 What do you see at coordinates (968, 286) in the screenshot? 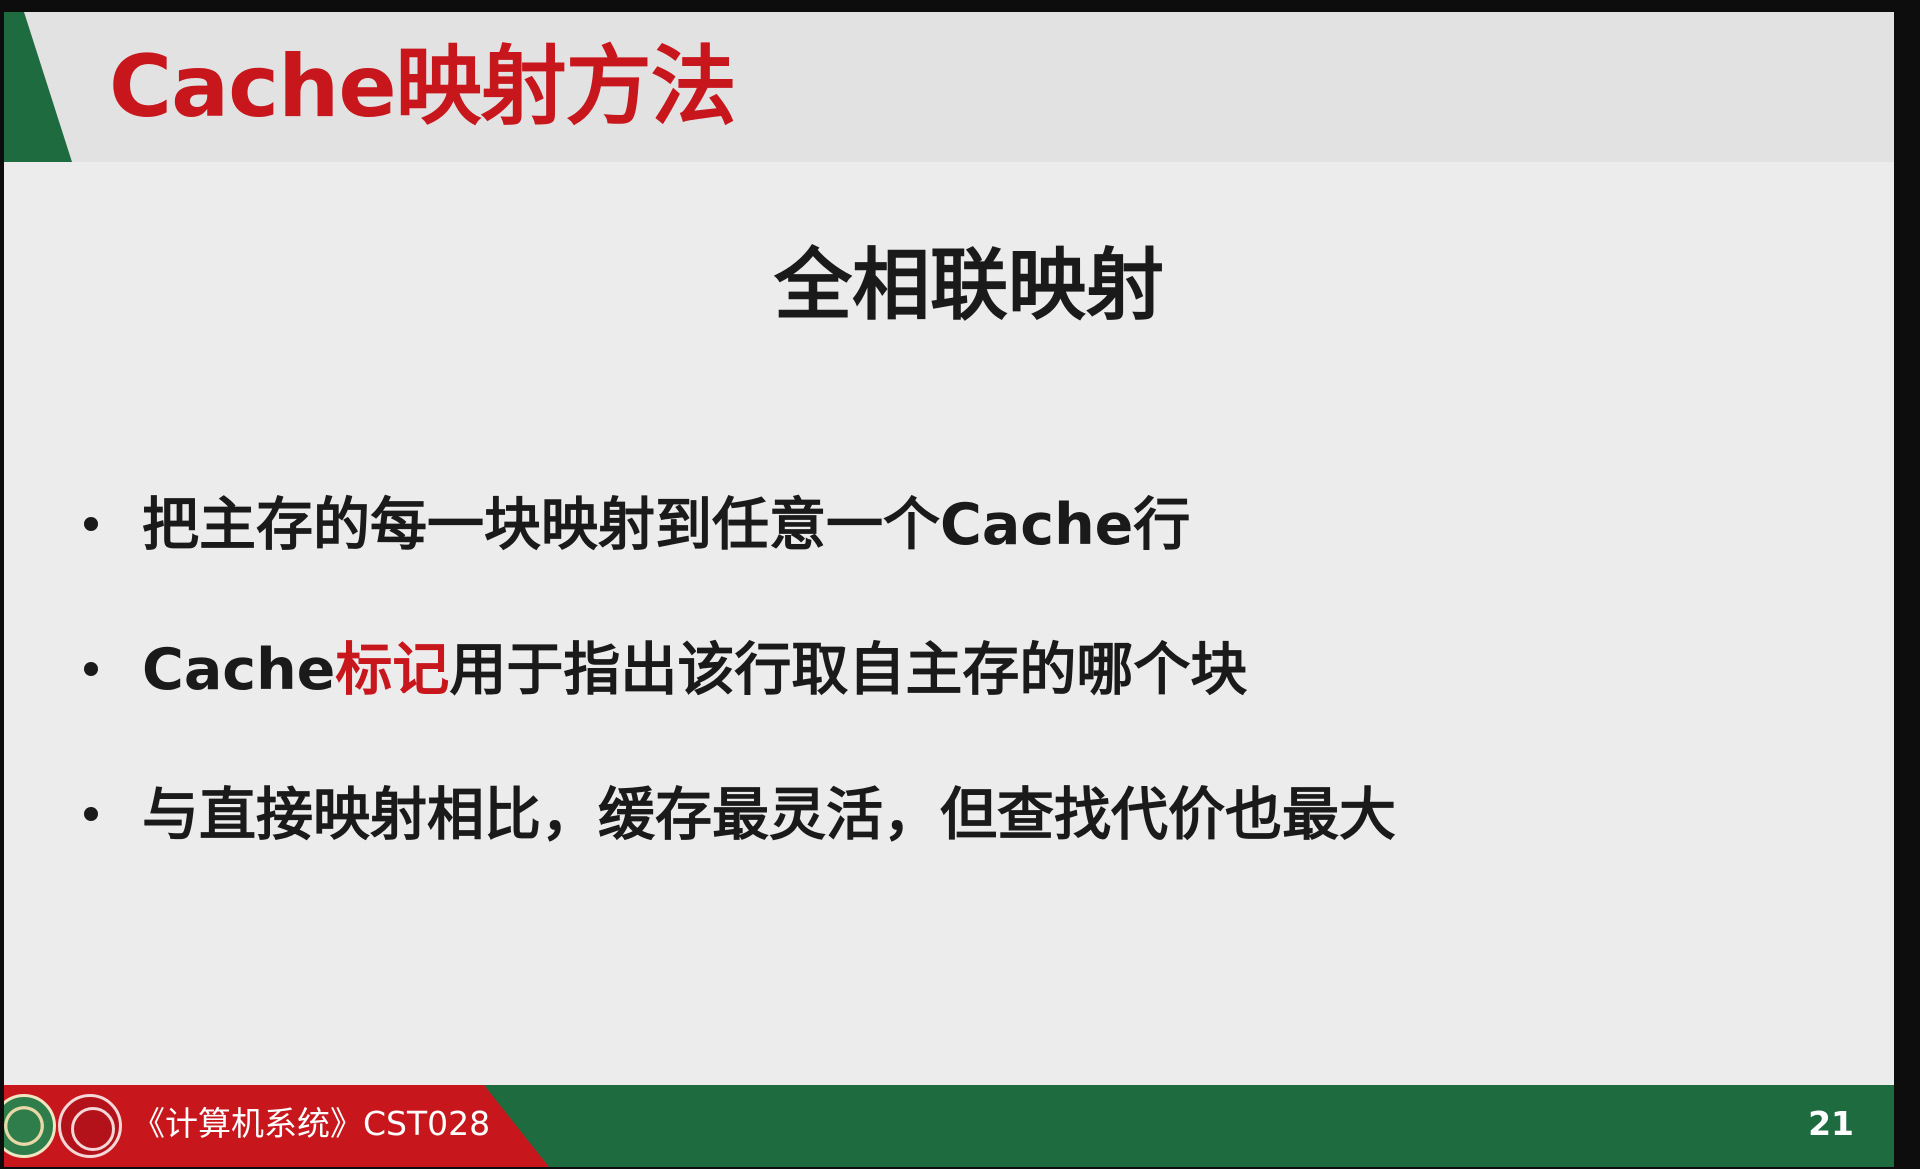
I see `section-heading: 全相联映射` at bounding box center [968, 286].